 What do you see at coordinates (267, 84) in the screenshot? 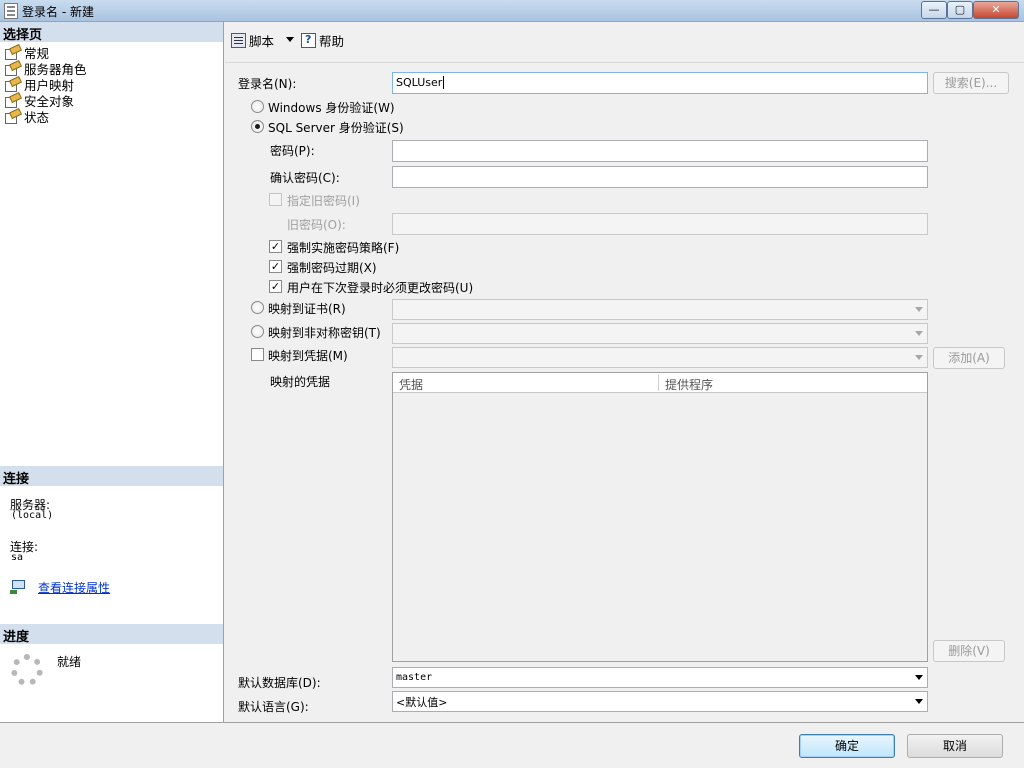
I see `login-name-label: 登录名(N):` at bounding box center [267, 84].